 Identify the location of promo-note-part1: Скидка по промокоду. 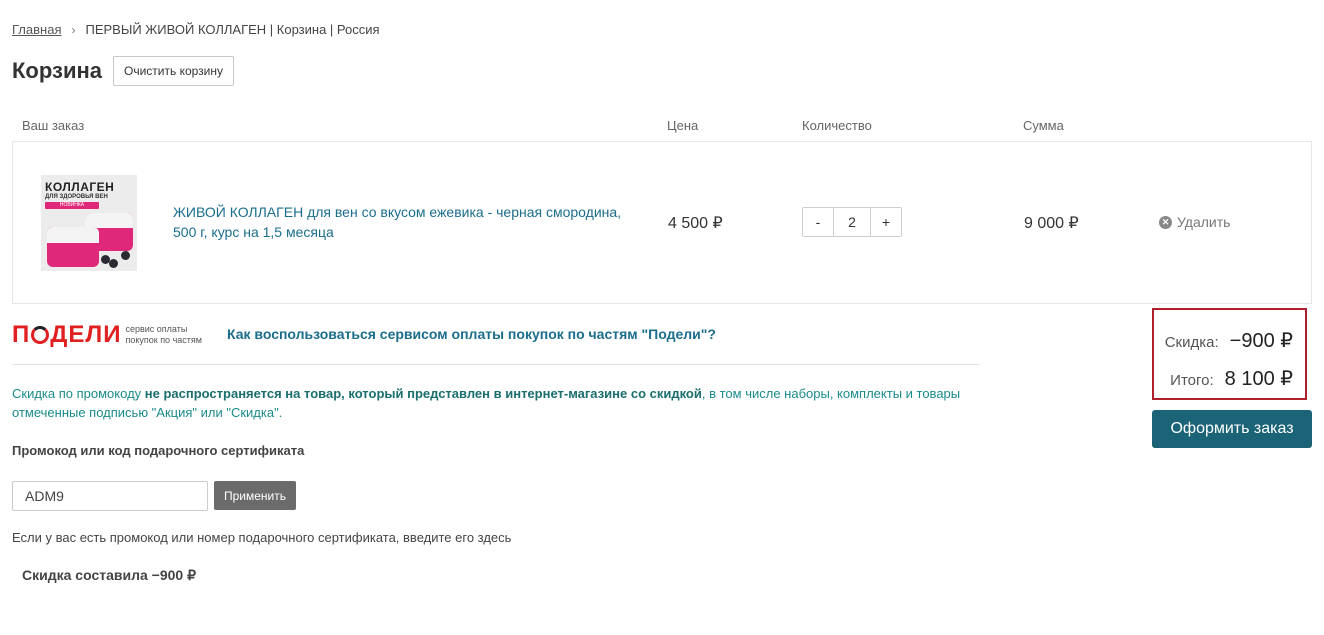
(78, 393).